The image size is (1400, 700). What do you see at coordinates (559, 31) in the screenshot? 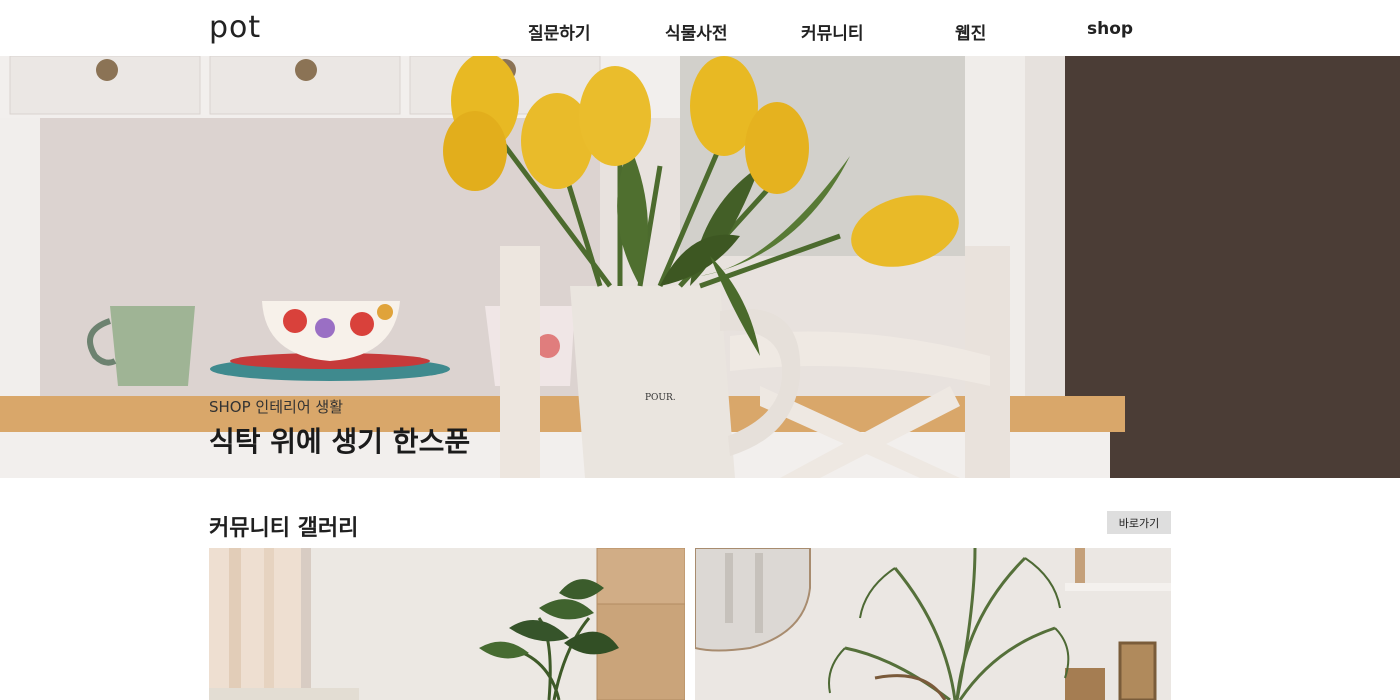
I see `nav-item-questions: 질문하기` at bounding box center [559, 31].